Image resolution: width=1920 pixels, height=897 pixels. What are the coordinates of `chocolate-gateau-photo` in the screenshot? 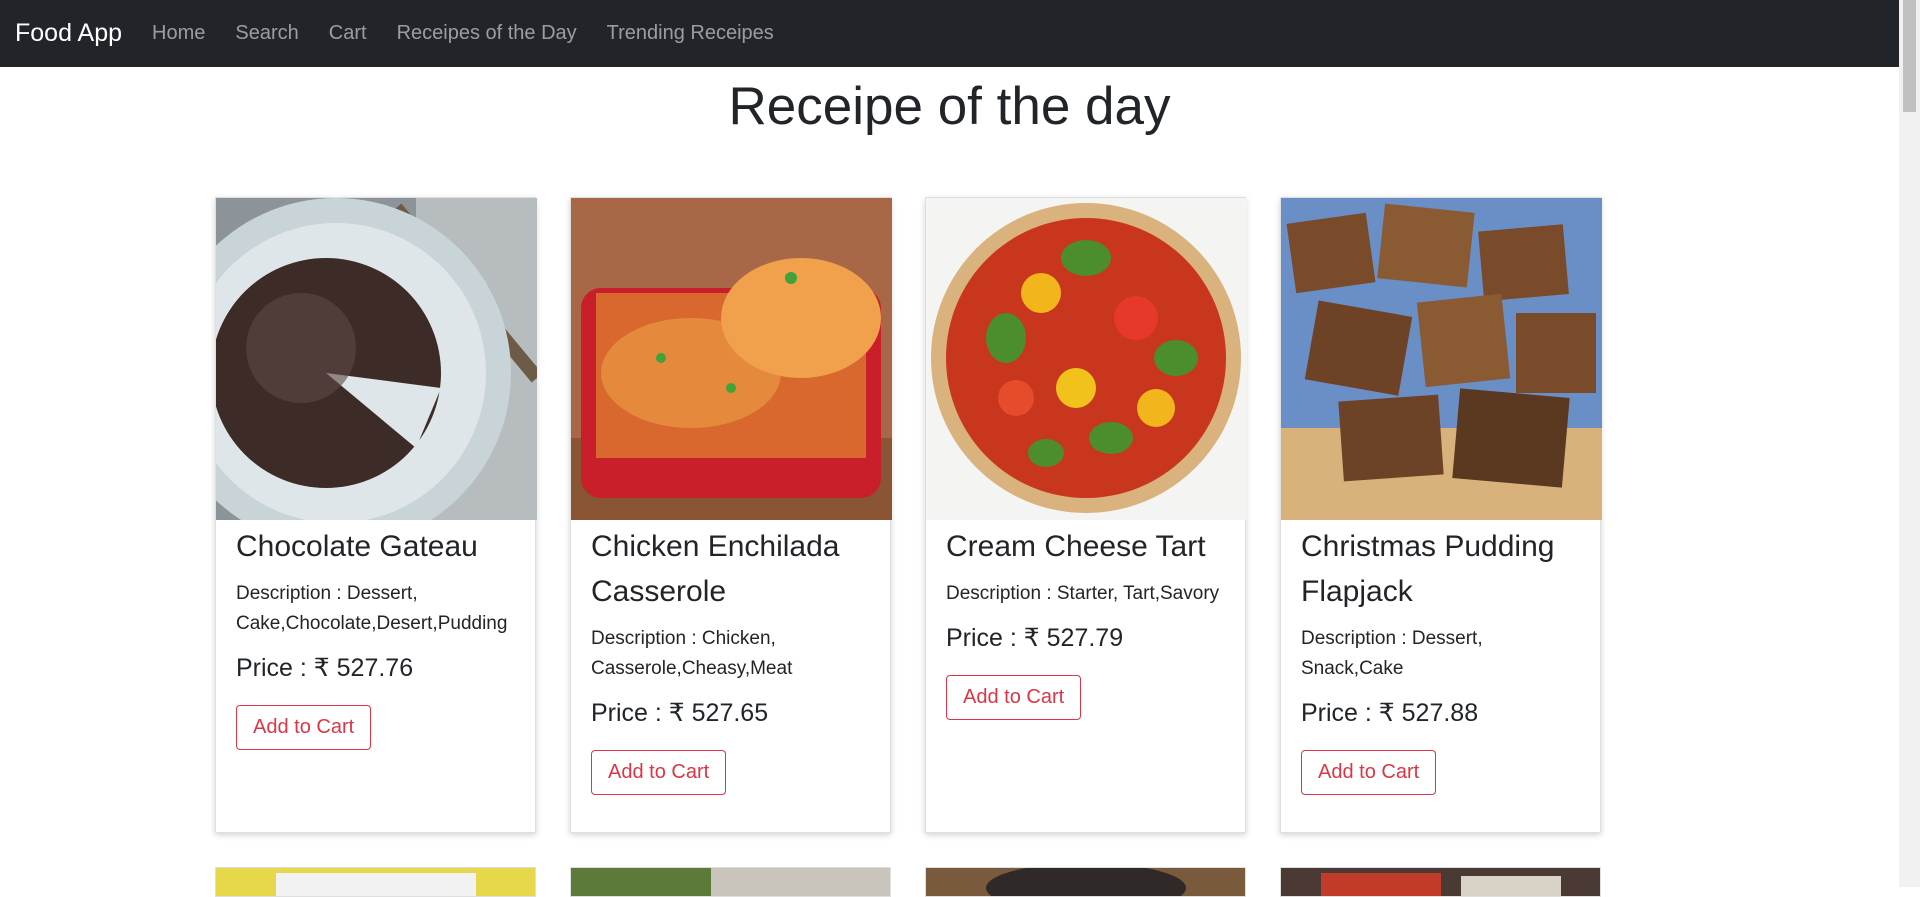 It's located at (376, 359).